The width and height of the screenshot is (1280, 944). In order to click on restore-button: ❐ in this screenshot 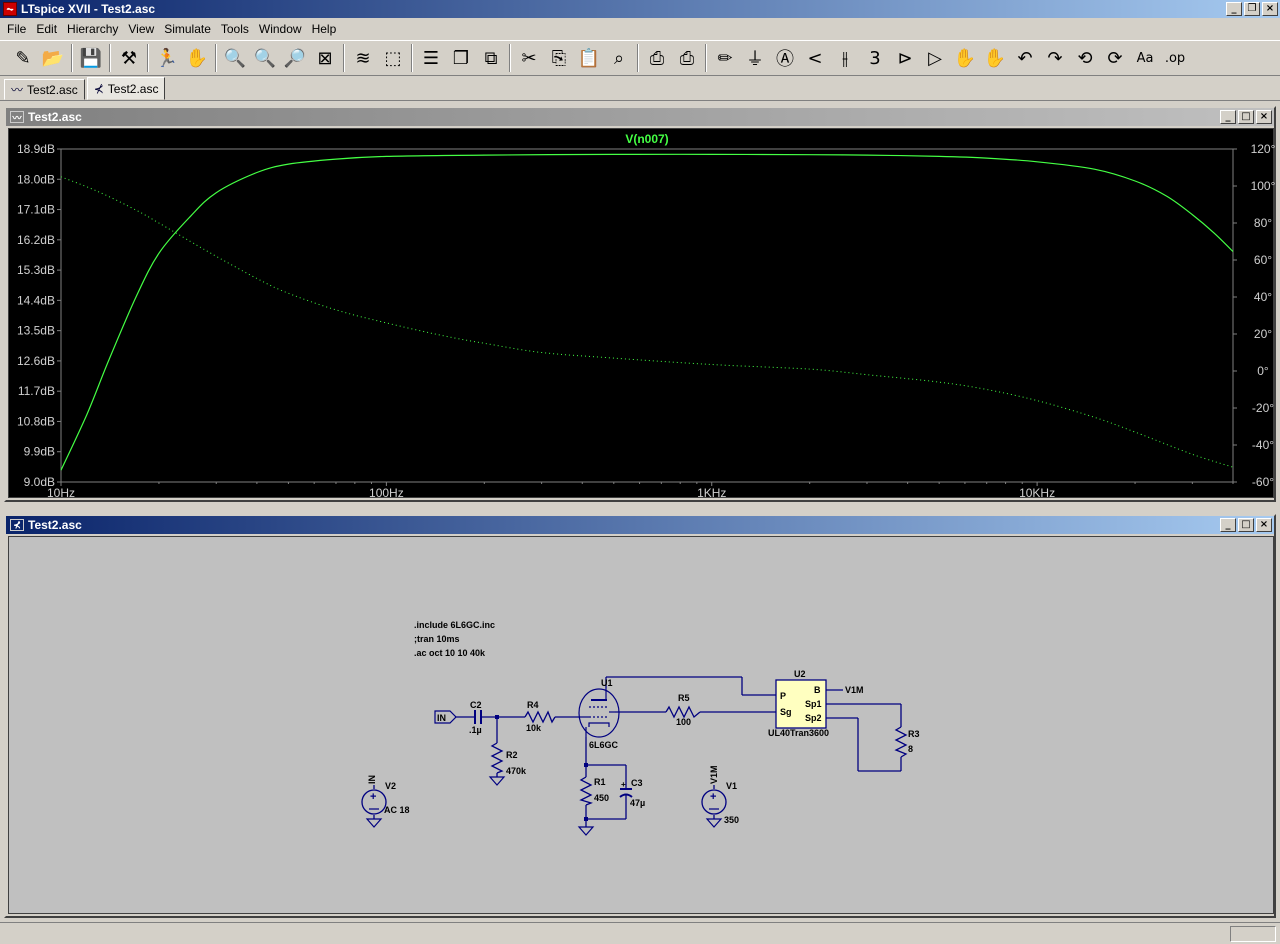, I will do `click(1252, 9)`.